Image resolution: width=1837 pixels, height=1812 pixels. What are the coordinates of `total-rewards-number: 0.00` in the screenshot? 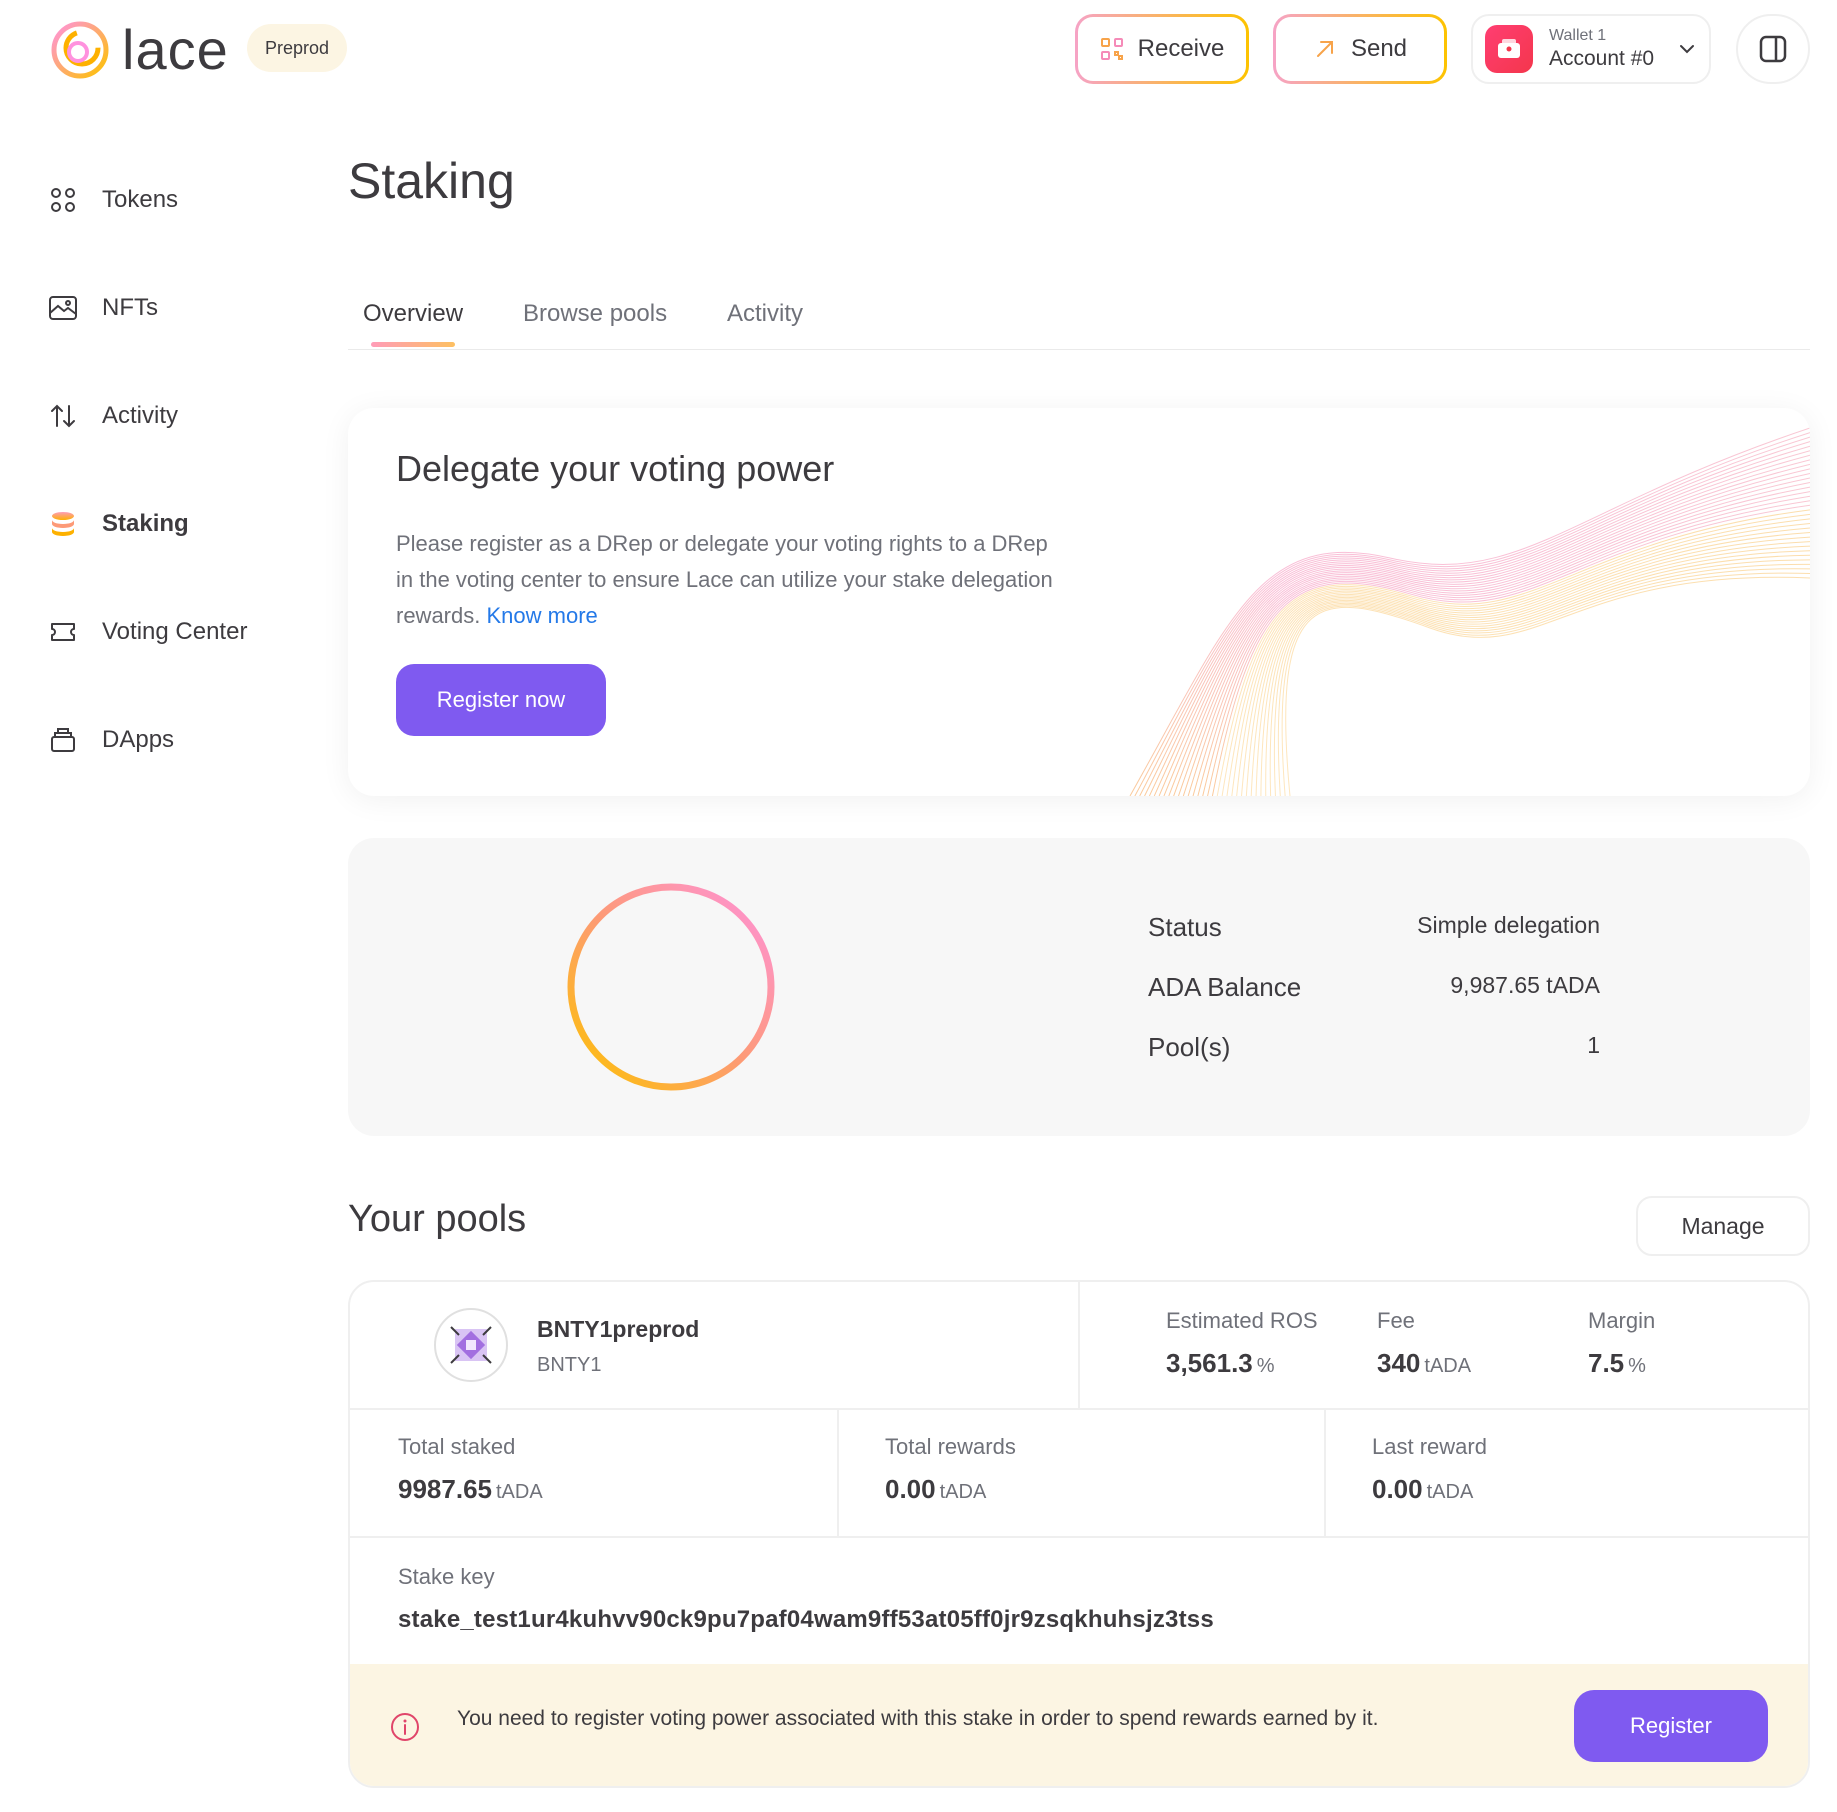 It's located at (910, 1489).